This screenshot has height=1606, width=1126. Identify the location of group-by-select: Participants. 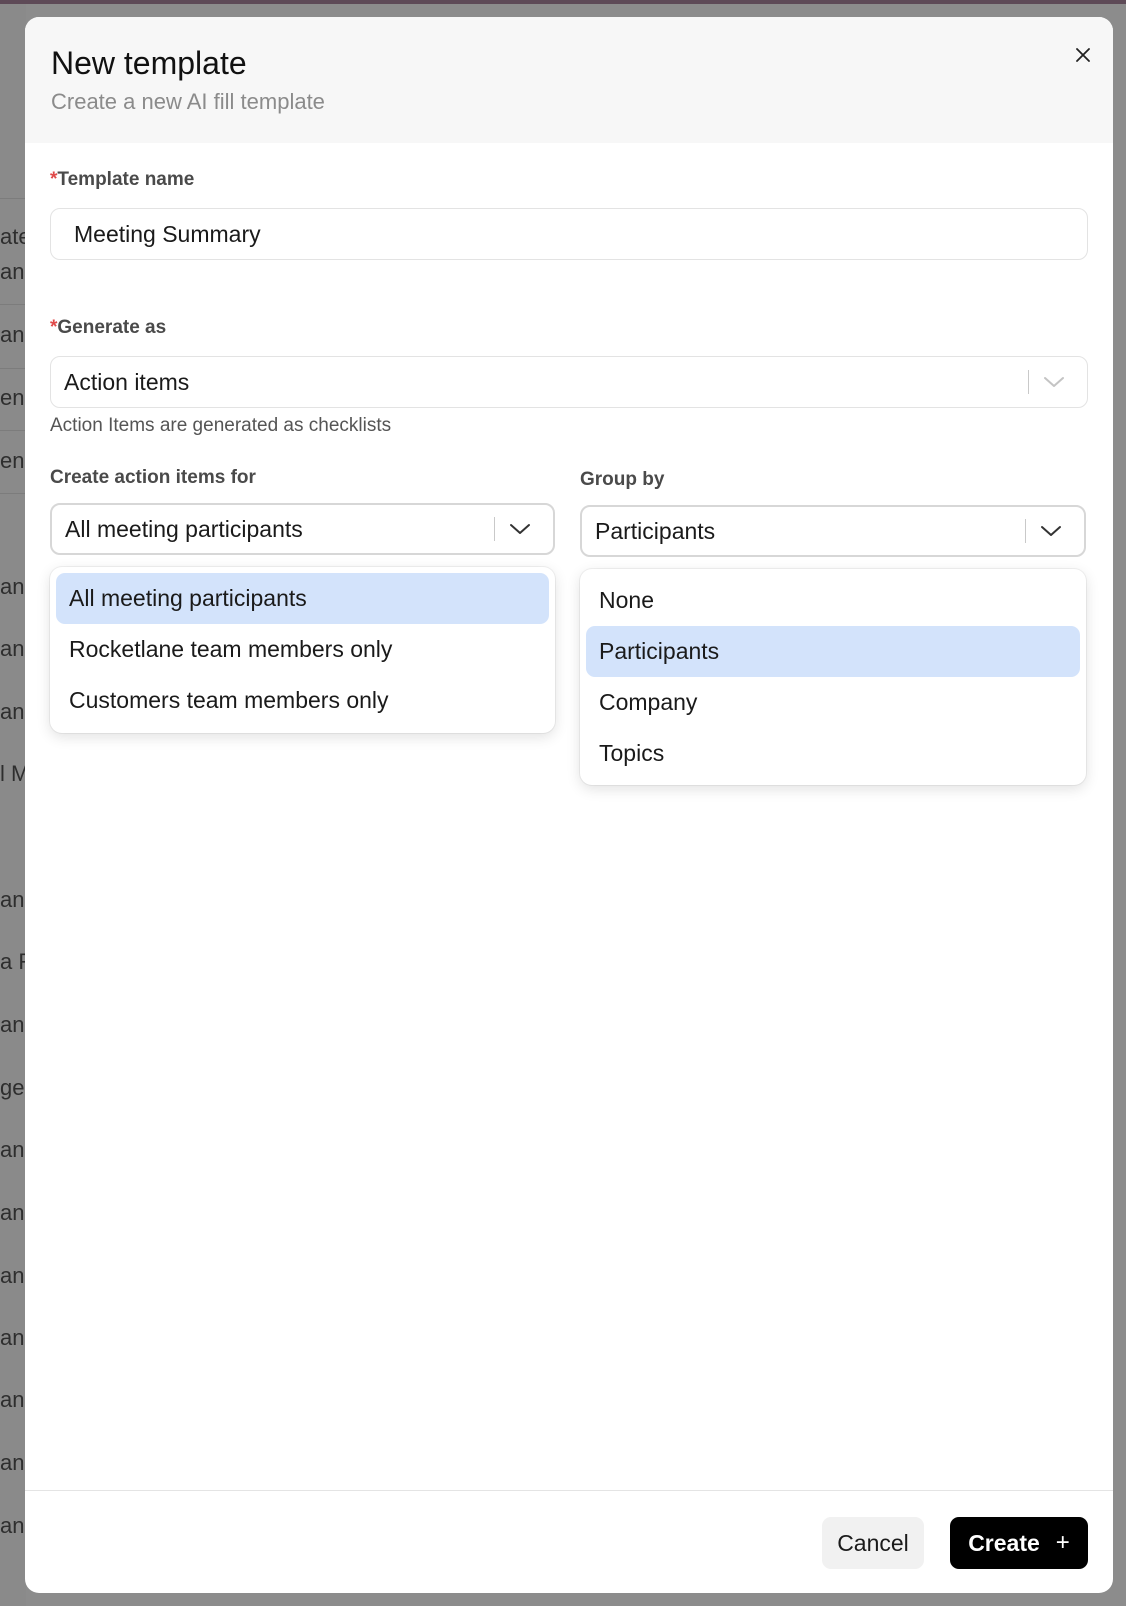
(833, 531).